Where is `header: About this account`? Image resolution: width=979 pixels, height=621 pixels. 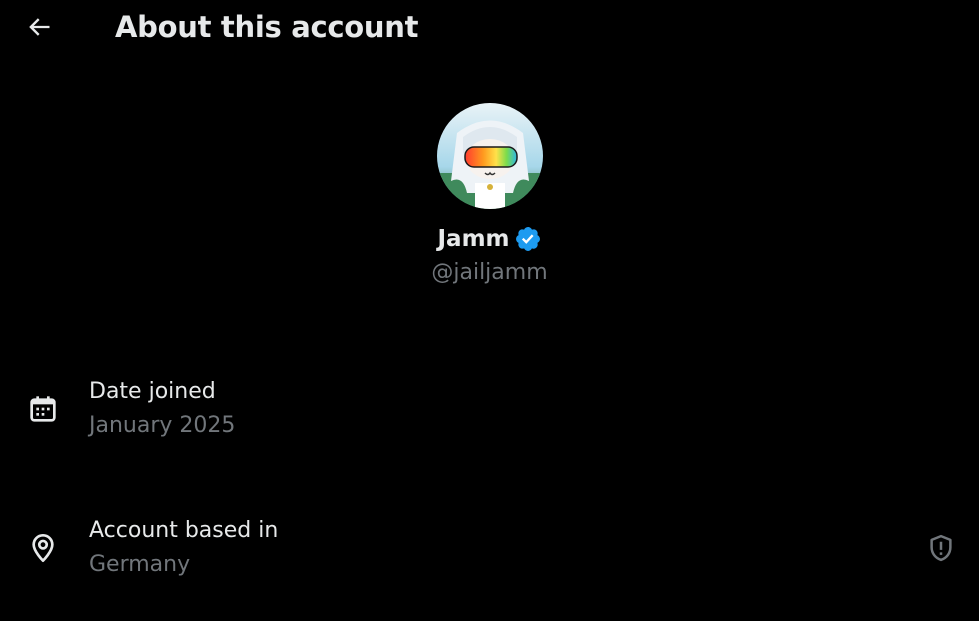 header: About this account is located at coordinates (489, 27).